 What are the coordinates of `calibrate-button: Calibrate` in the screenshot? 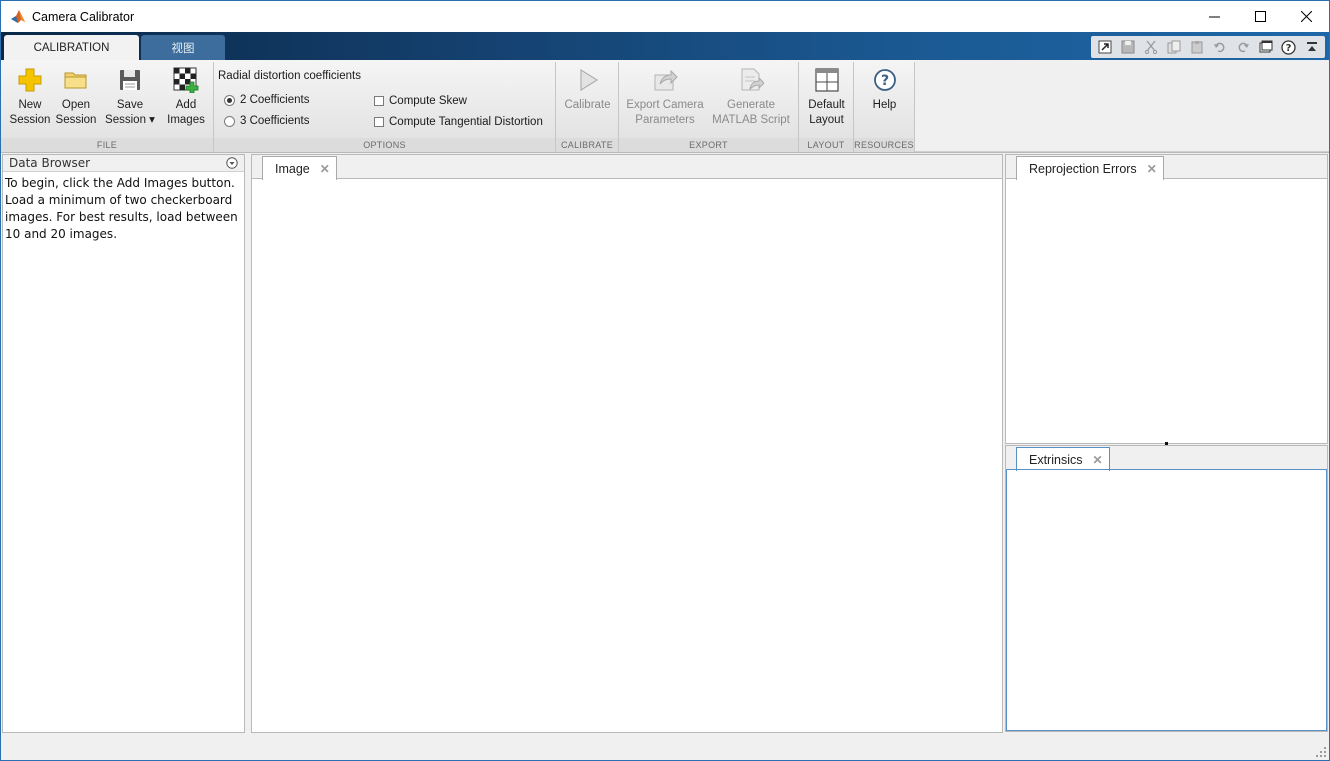 It's located at (587, 89).